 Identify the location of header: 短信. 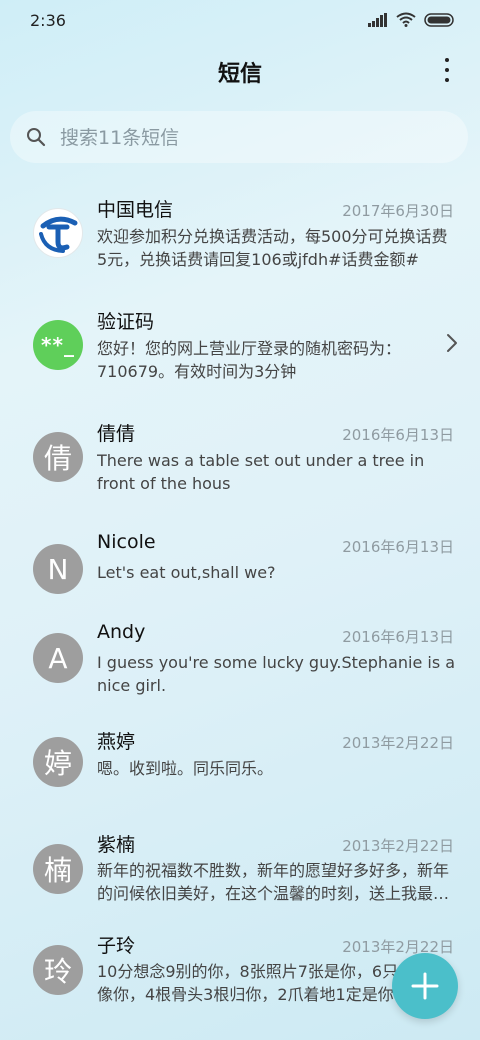
(240, 70).